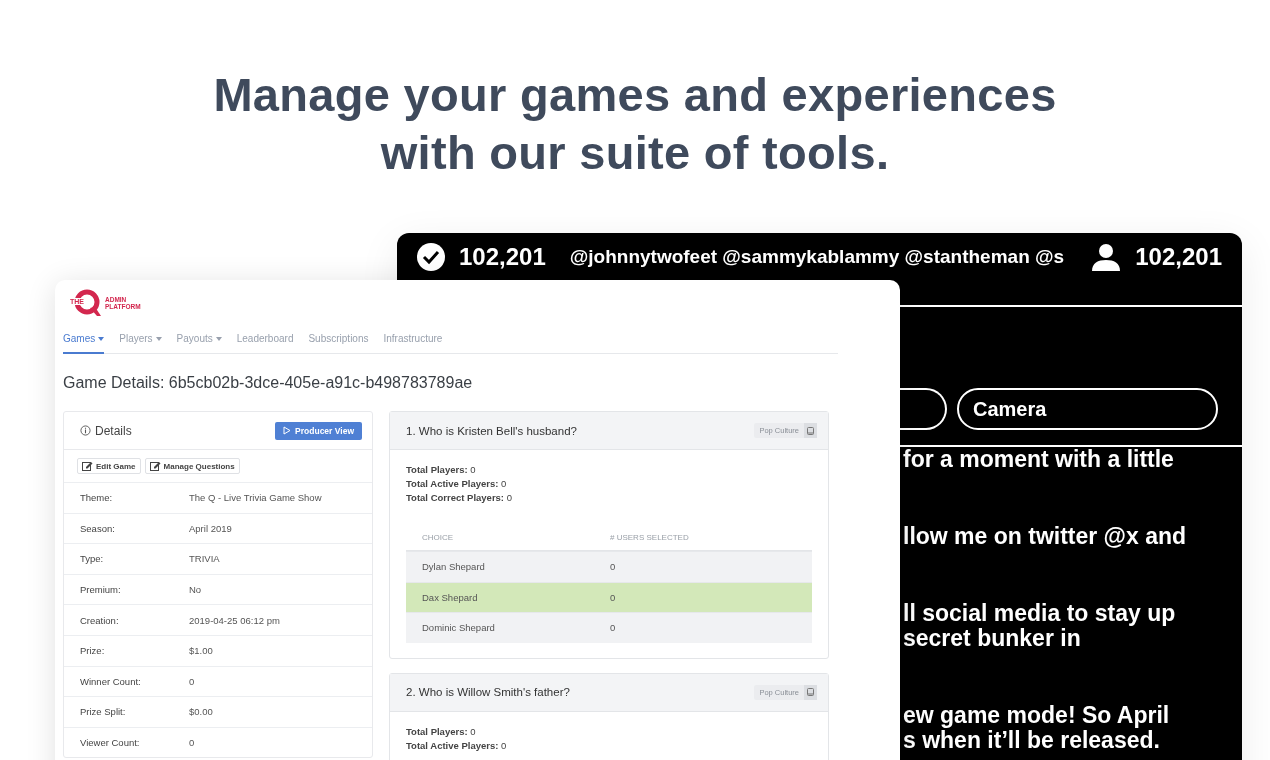  What do you see at coordinates (459, 498) in the screenshot?
I see `stat-text: Total Correct Players: 0` at bounding box center [459, 498].